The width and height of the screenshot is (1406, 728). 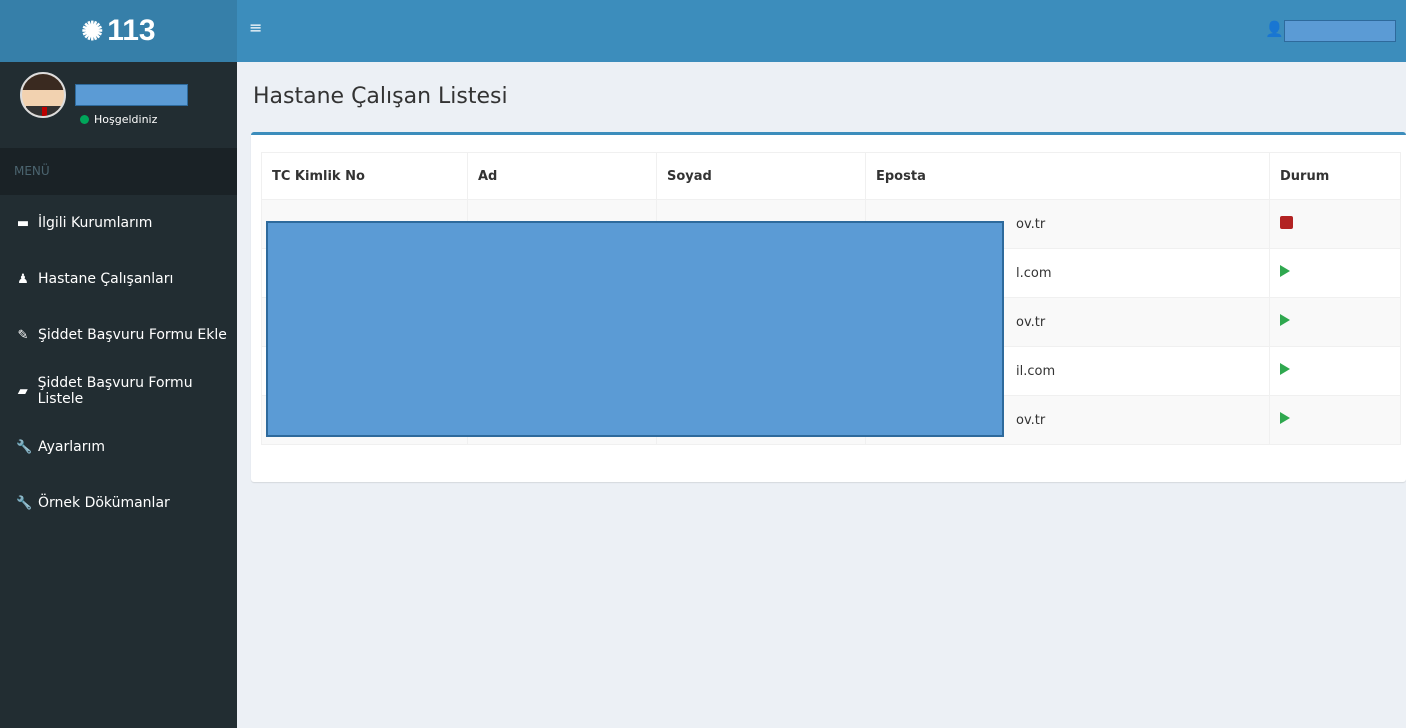 I want to click on sidebar-item-form-listele: ▰ Şiddet Başvuru Formu Listele, so click(x=118, y=391).